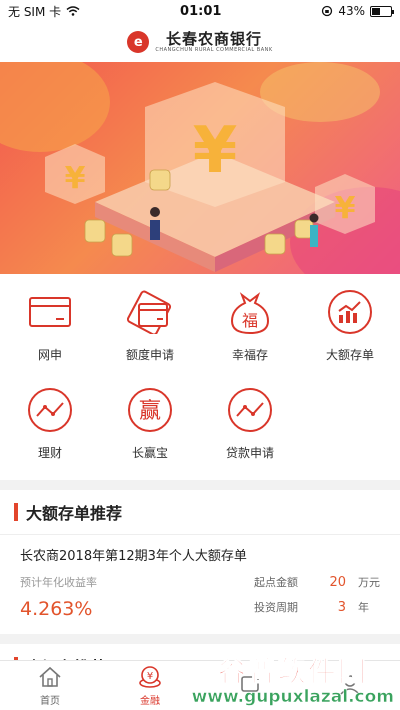 This screenshot has width=400, height=710. What do you see at coordinates (50, 701) in the screenshot?
I see `tab-label: 首页` at bounding box center [50, 701].